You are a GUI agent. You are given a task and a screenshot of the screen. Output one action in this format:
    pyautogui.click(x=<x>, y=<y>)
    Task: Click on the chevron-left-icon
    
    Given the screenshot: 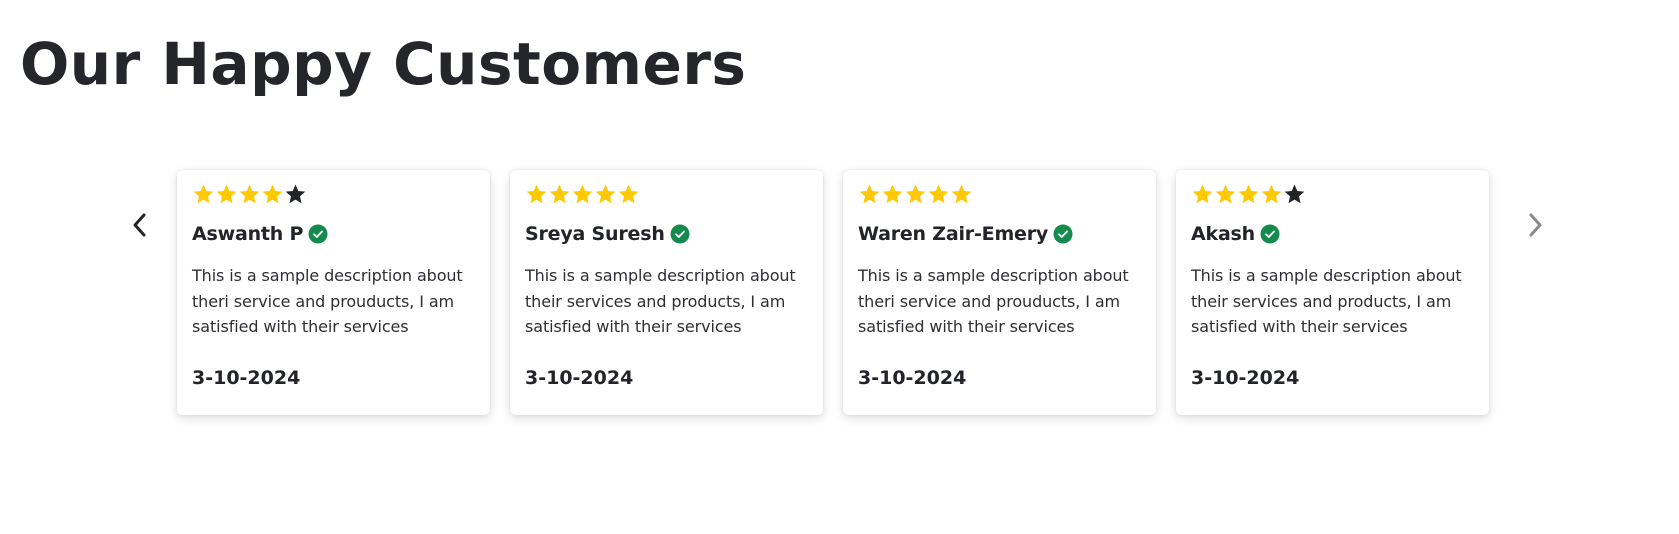 What is the action you would take?
    pyautogui.click(x=139, y=225)
    